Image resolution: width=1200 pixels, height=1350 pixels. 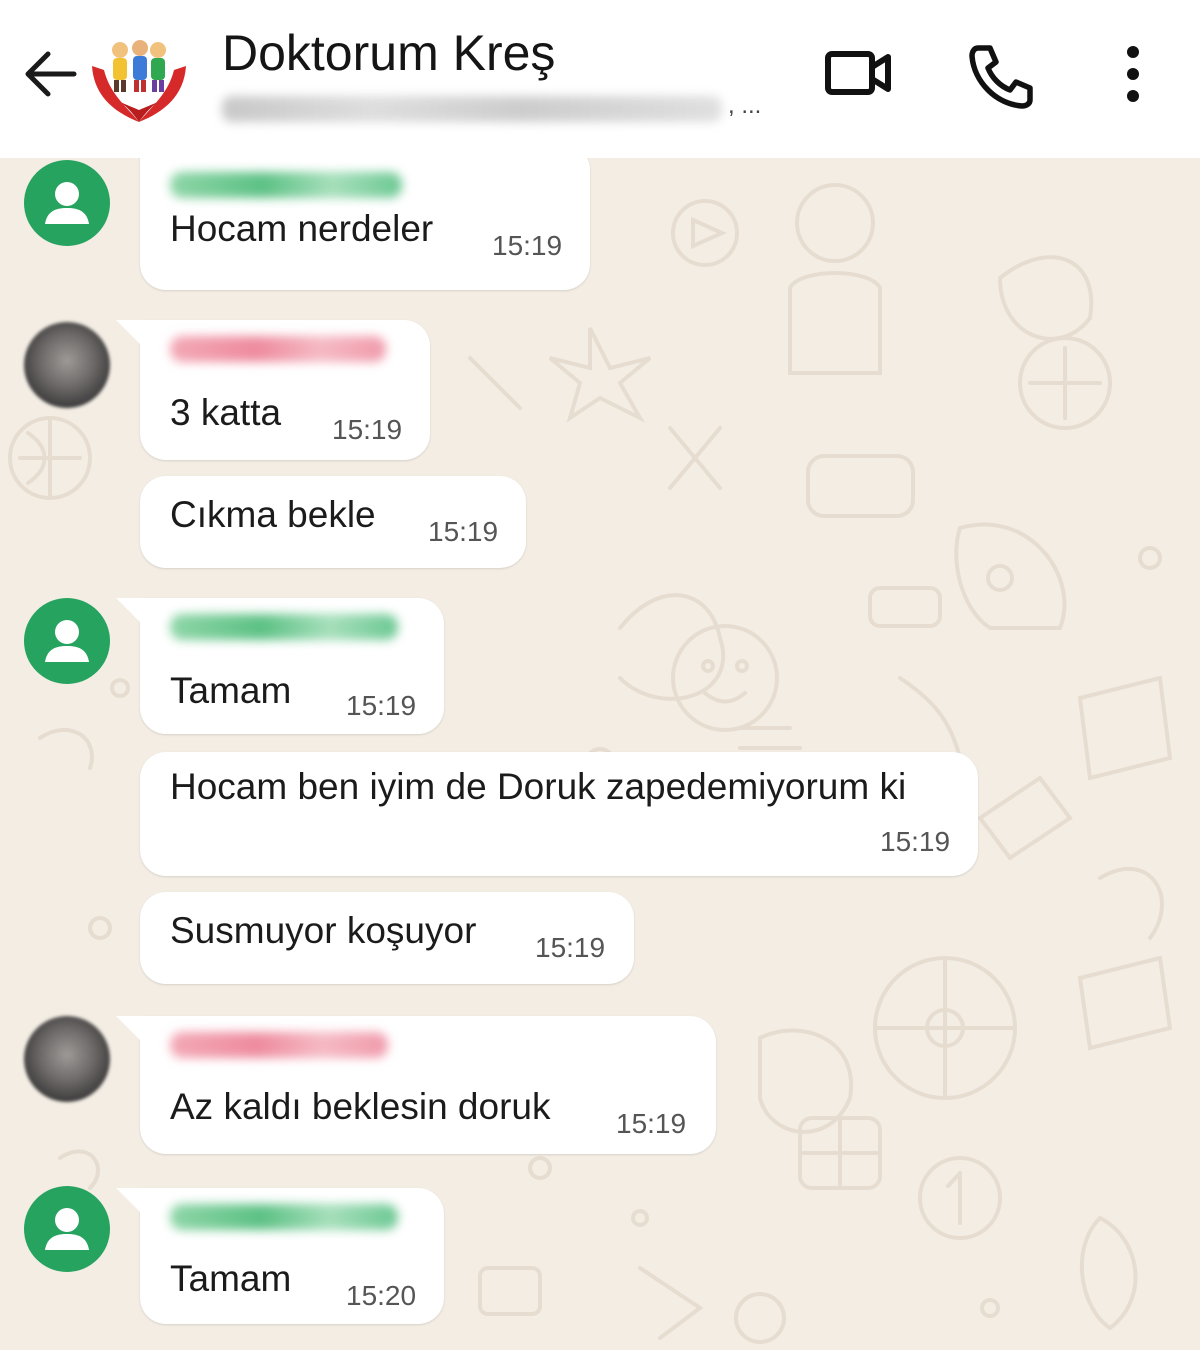 I want to click on group-logo, so click(x=139, y=82).